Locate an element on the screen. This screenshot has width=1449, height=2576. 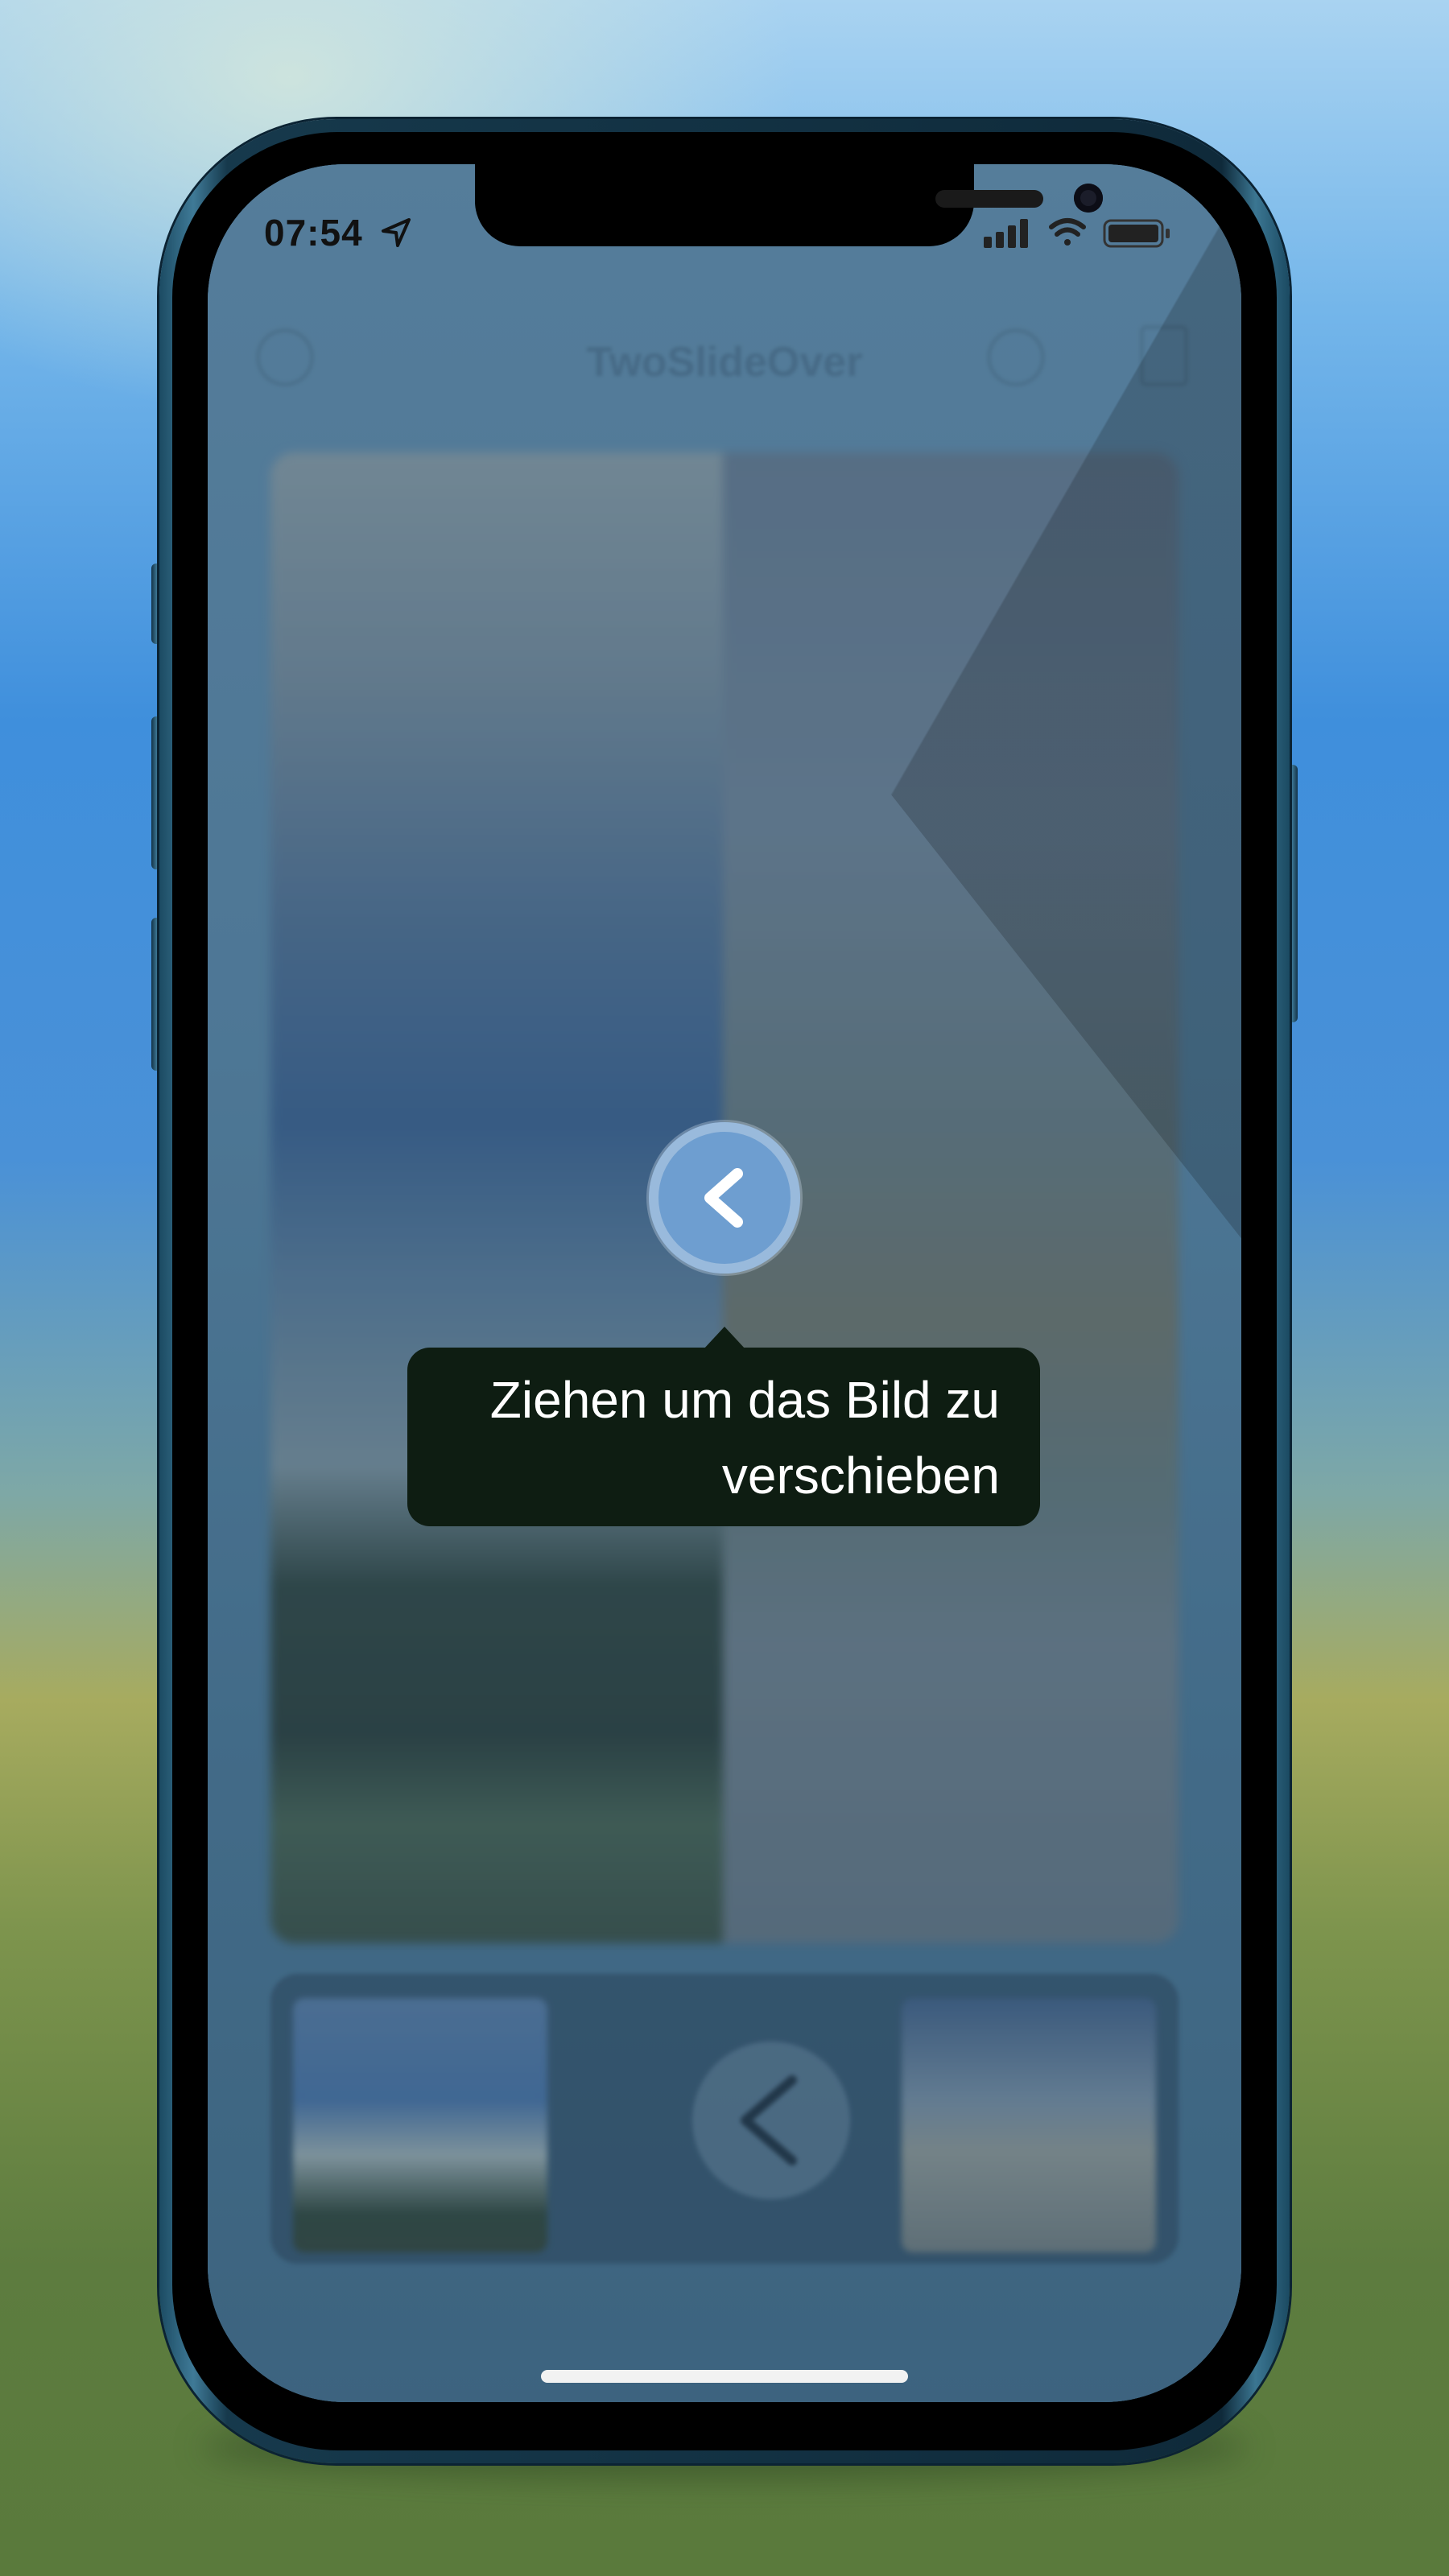
status-time: 07:54 is located at coordinates (338, 232).